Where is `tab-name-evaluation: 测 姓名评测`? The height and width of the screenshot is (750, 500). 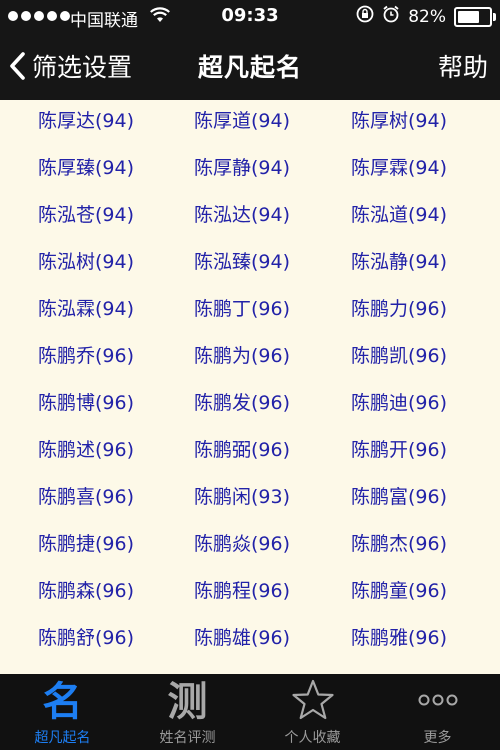
tab-name-evaluation: 测 姓名评测 is located at coordinates (187, 712).